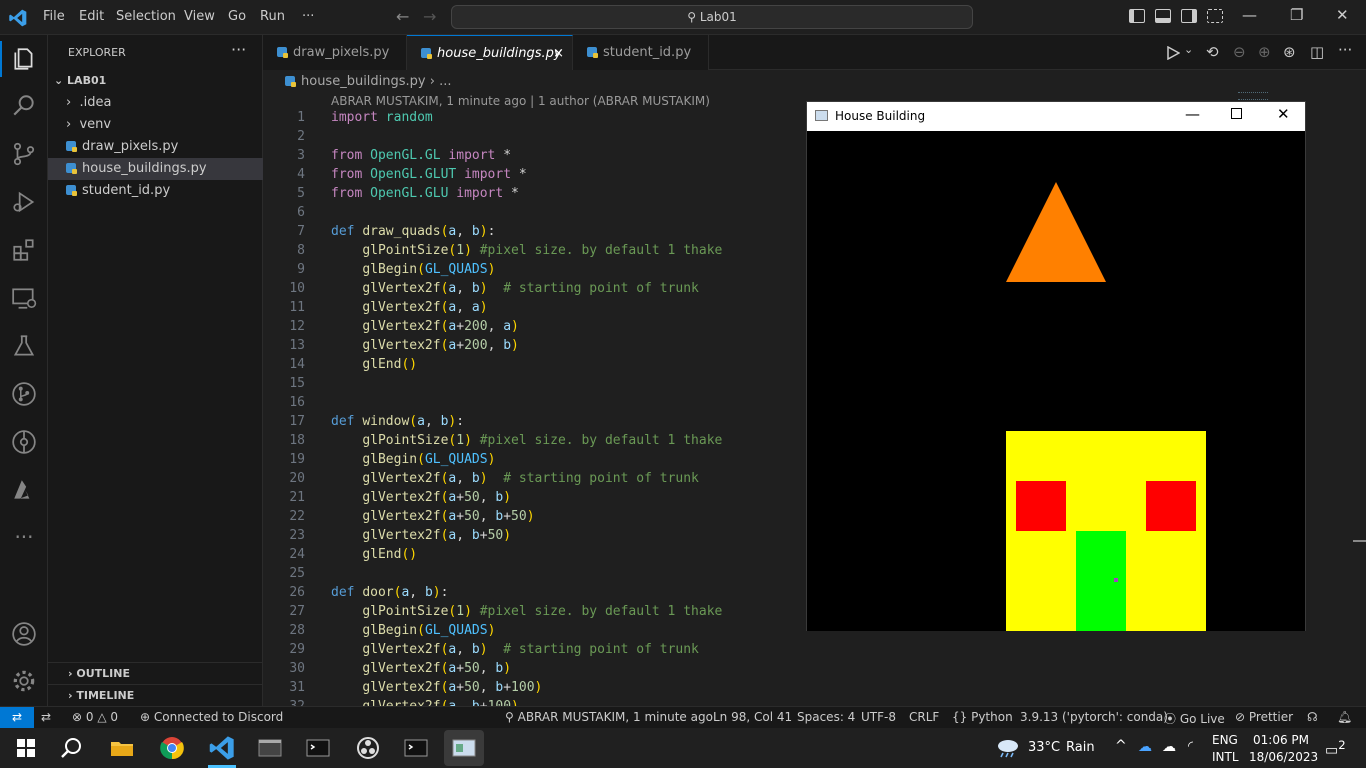 Image resolution: width=1366 pixels, height=768 pixels. What do you see at coordinates (1163, 16) in the screenshot?
I see `toggle-panel-icon` at bounding box center [1163, 16].